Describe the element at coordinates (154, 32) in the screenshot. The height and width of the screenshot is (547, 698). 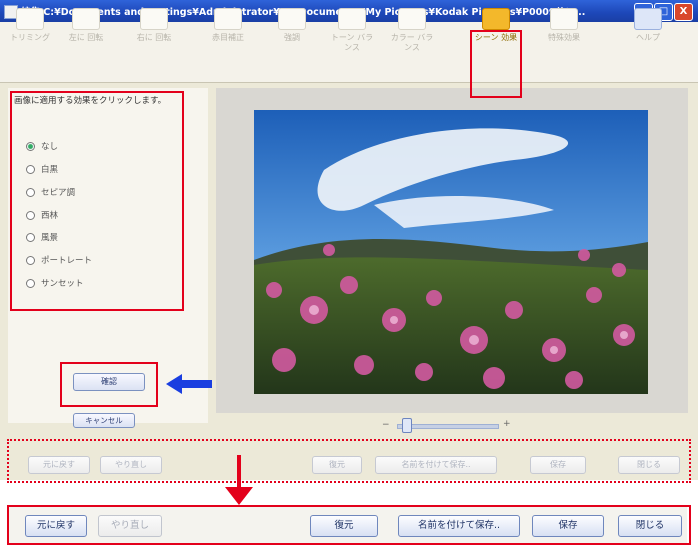
I see `rotate-right-tool-button: 右に 回転` at that location.